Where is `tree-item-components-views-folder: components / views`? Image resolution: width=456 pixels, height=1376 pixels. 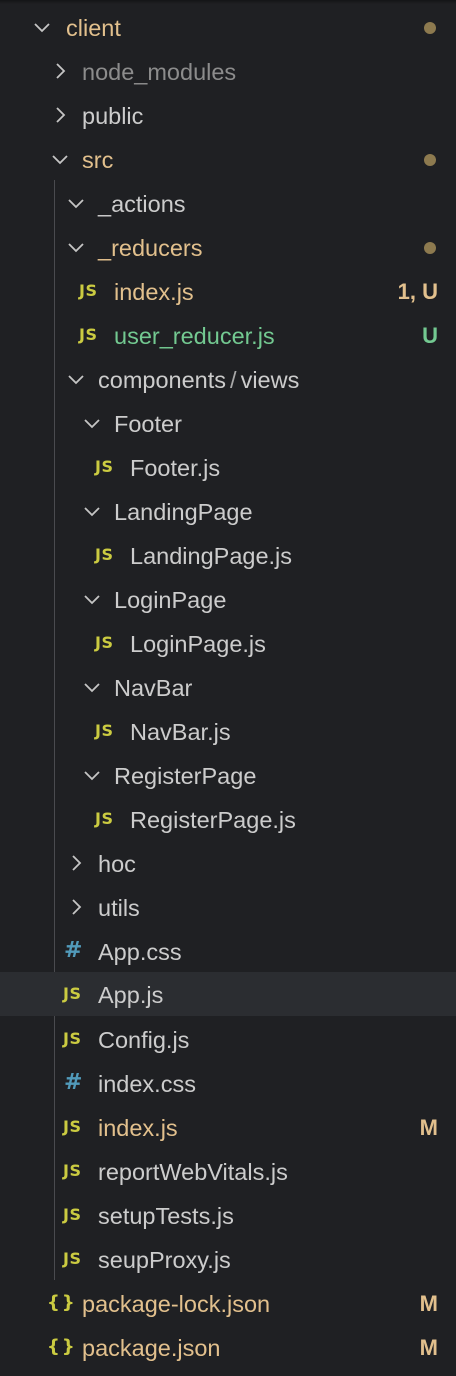 tree-item-components-views-folder: components / views is located at coordinates (228, 379).